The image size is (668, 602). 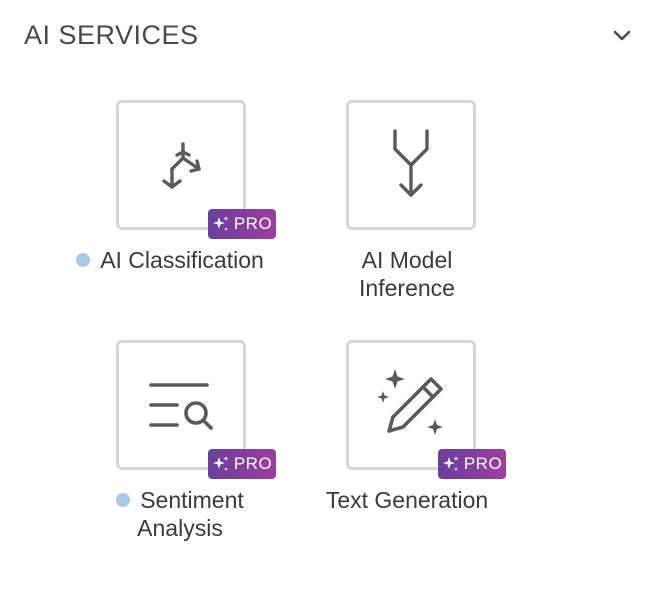 What do you see at coordinates (180, 445) in the screenshot?
I see `tile-sentiment-analysis: PRO Sentiment Analysis` at bounding box center [180, 445].